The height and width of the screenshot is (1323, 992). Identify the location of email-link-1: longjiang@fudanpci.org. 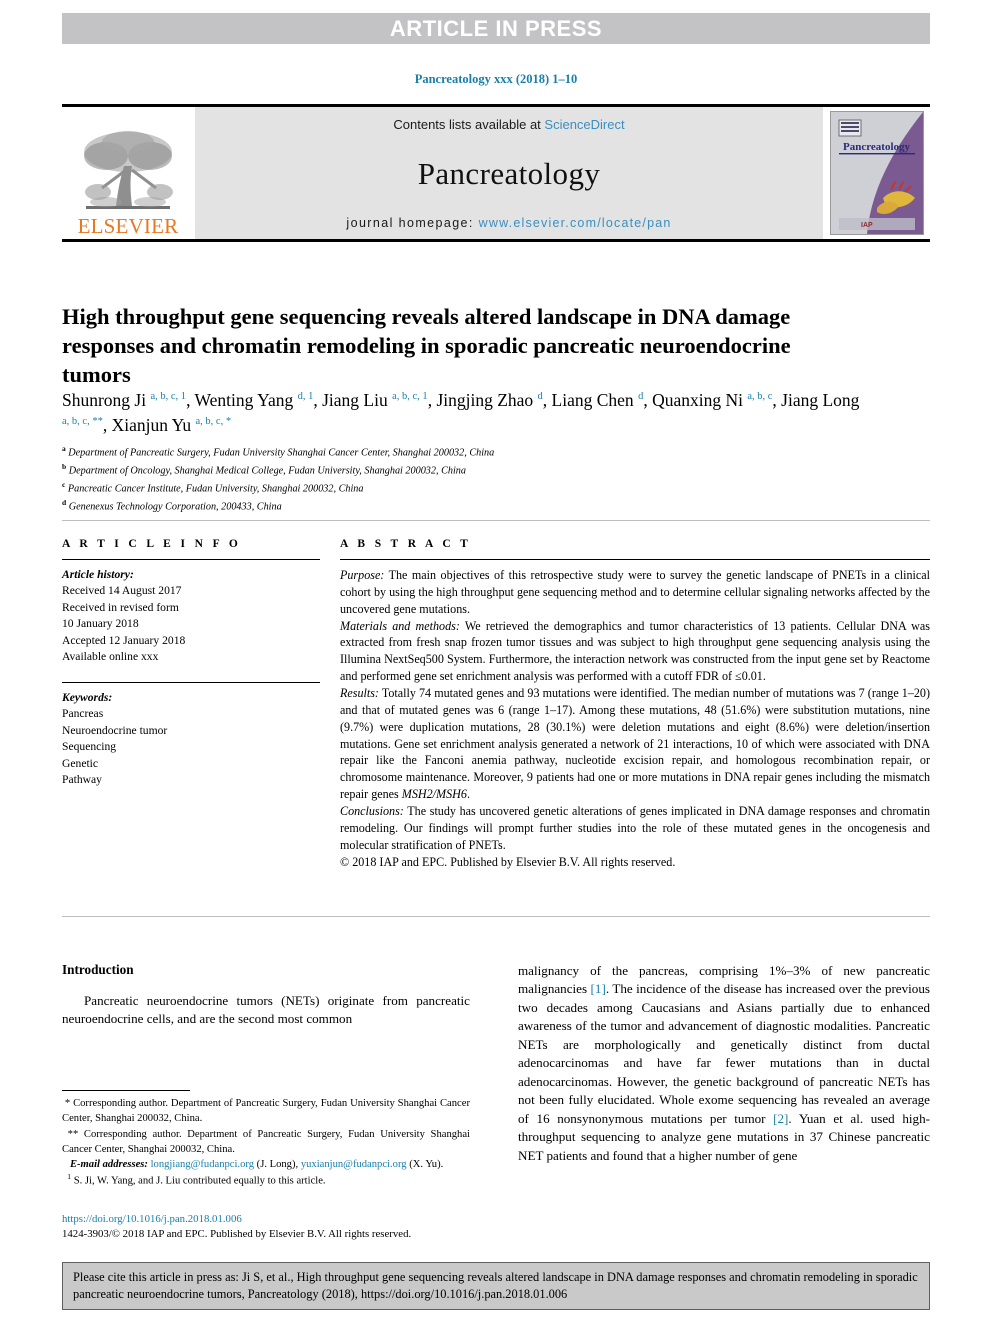
(202, 1164).